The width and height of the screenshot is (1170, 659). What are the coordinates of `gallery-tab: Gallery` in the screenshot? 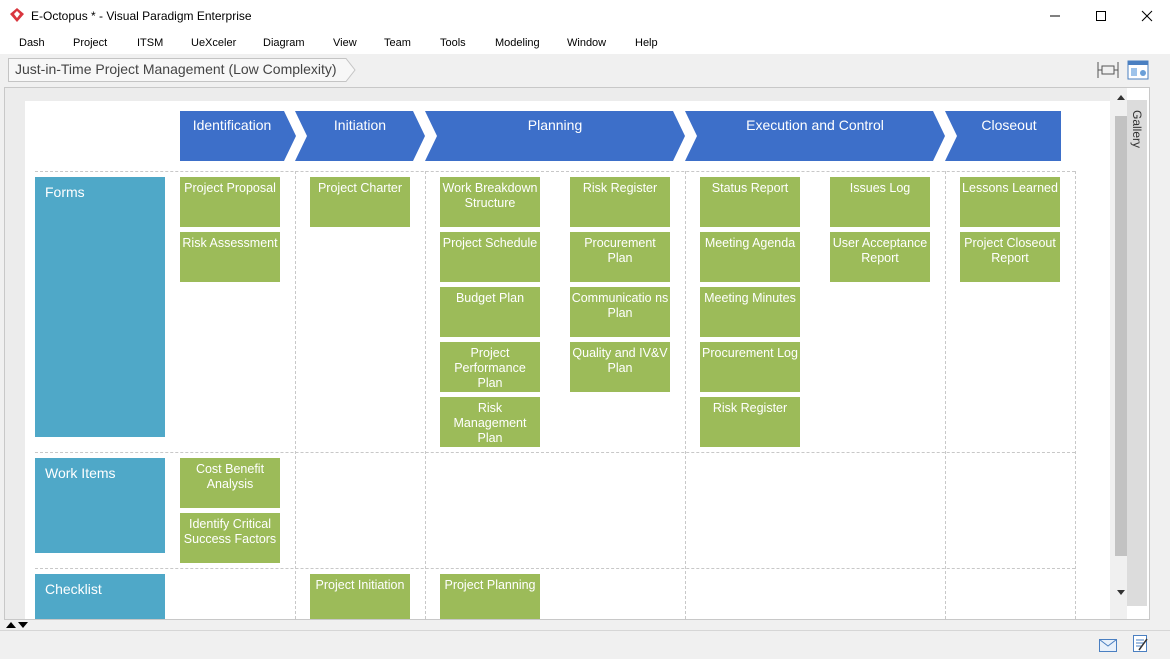 It's located at (1137, 353).